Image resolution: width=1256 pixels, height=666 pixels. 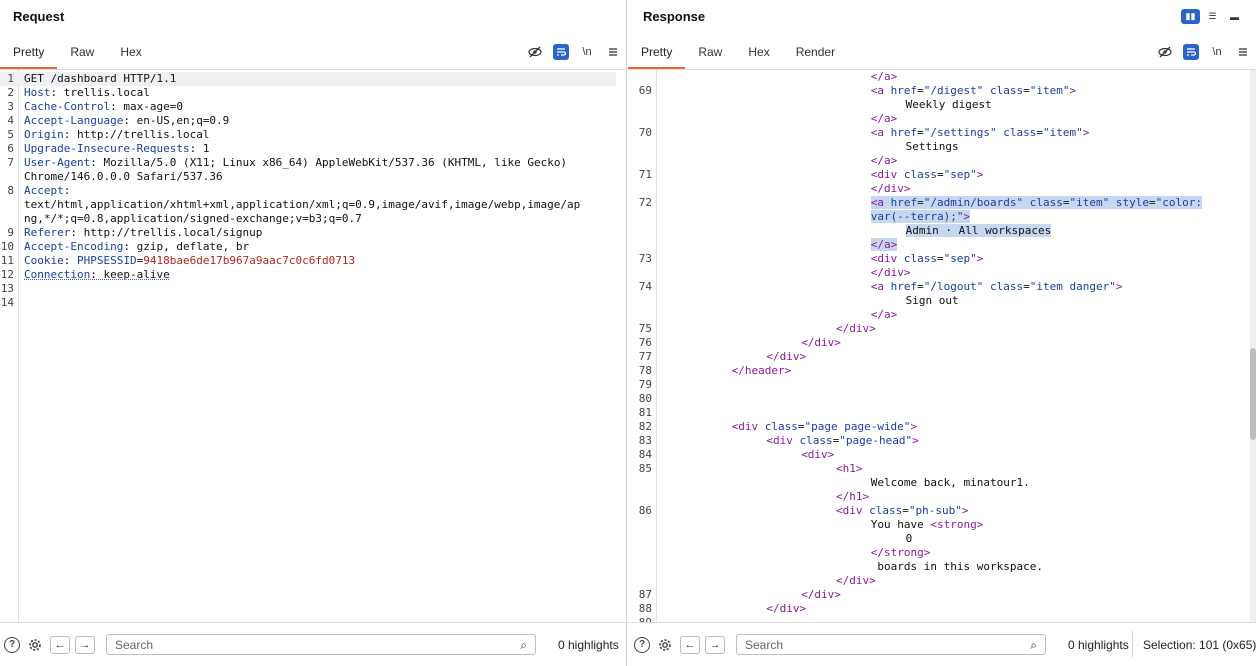 I want to click on line-code: <a href="/digest" class="item">, so click(x=973, y=91).